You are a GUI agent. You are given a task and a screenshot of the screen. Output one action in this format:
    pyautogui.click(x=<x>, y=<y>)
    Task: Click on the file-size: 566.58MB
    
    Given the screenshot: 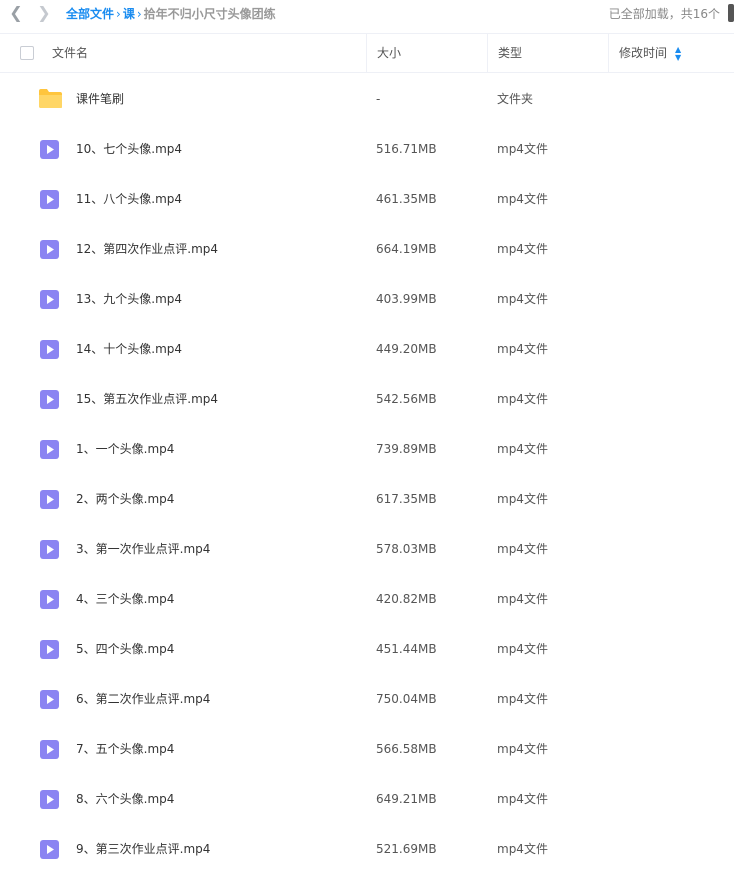 What is the action you would take?
    pyautogui.click(x=406, y=749)
    